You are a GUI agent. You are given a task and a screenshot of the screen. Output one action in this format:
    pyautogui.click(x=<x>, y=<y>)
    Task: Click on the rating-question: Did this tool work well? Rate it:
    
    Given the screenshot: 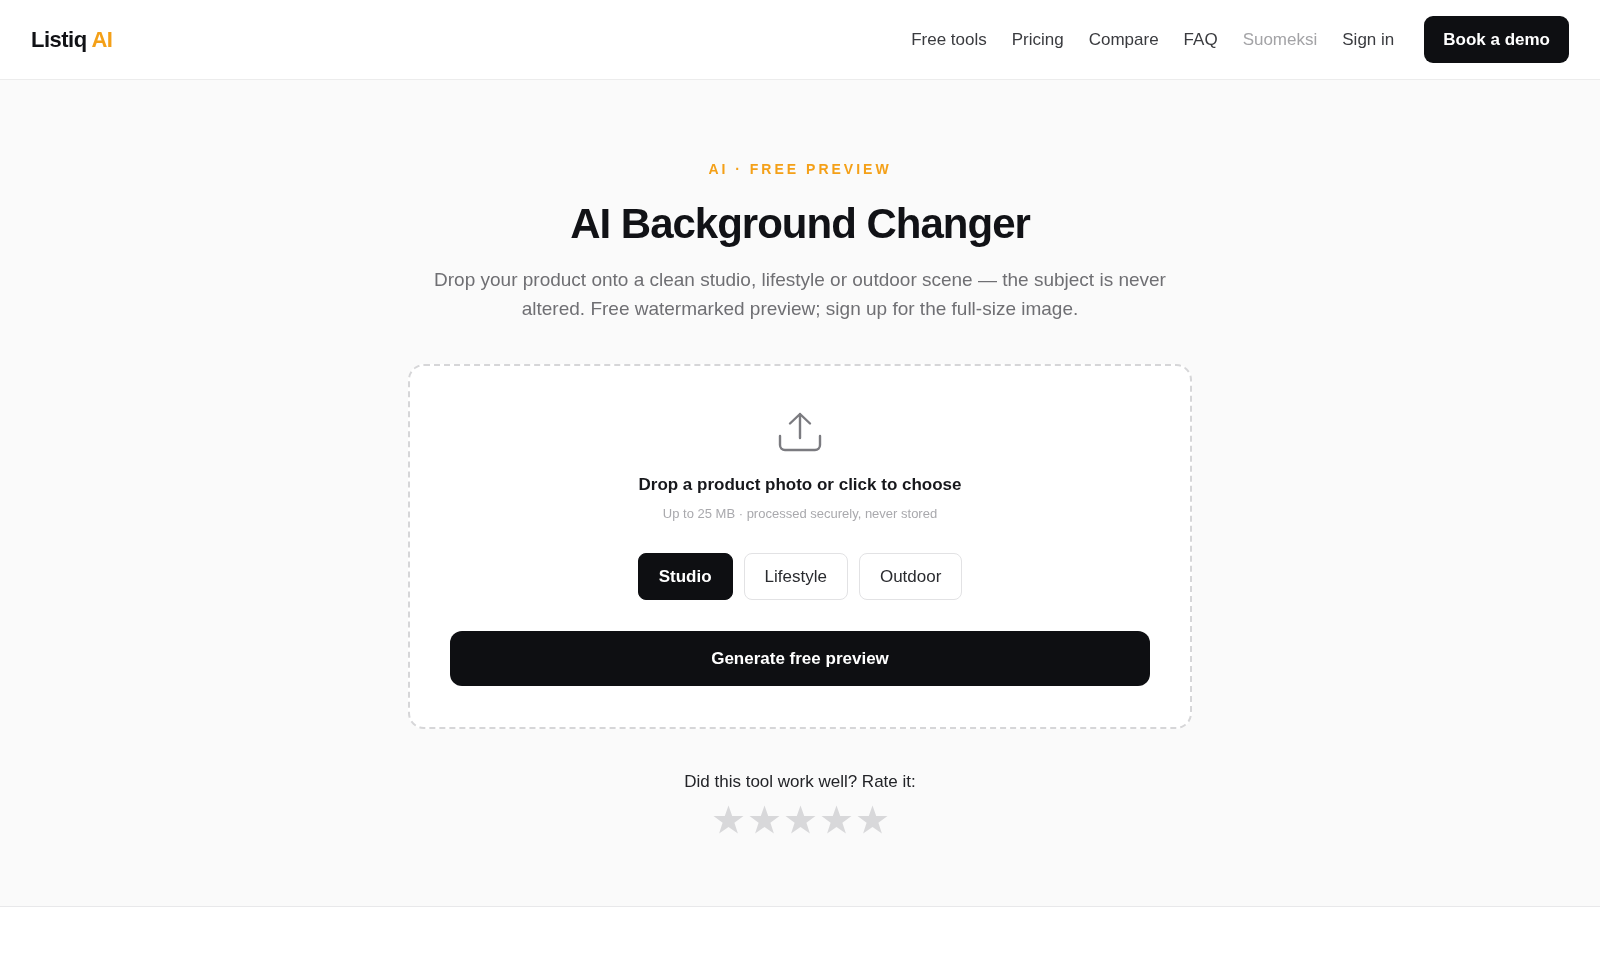 What is the action you would take?
    pyautogui.click(x=800, y=782)
    